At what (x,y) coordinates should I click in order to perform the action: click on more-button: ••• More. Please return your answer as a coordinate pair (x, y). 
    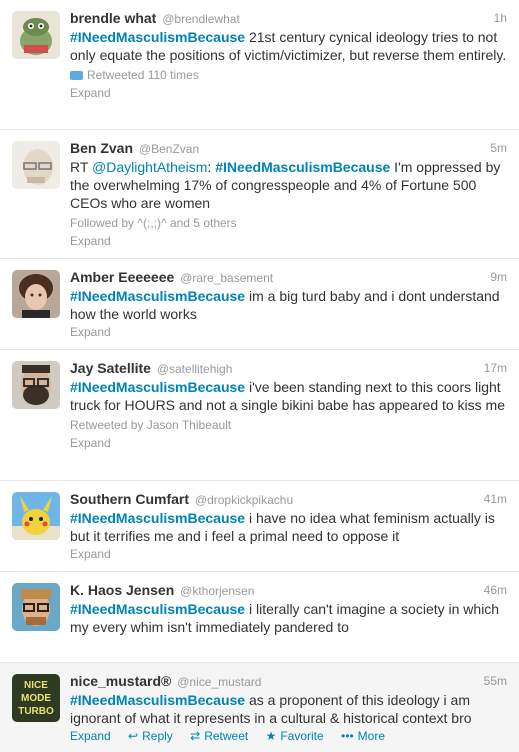
    Looking at the image, I should click on (363, 736).